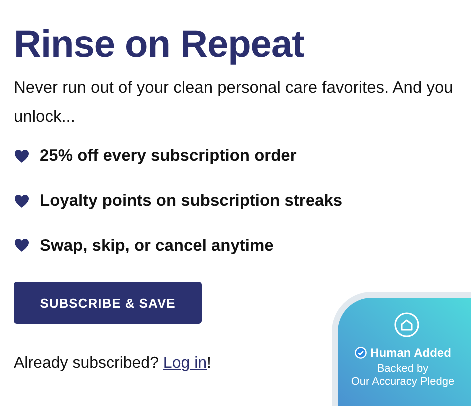 The width and height of the screenshot is (471, 406). Describe the element at coordinates (209, 363) in the screenshot. I see `exclamation-text: !` at that location.